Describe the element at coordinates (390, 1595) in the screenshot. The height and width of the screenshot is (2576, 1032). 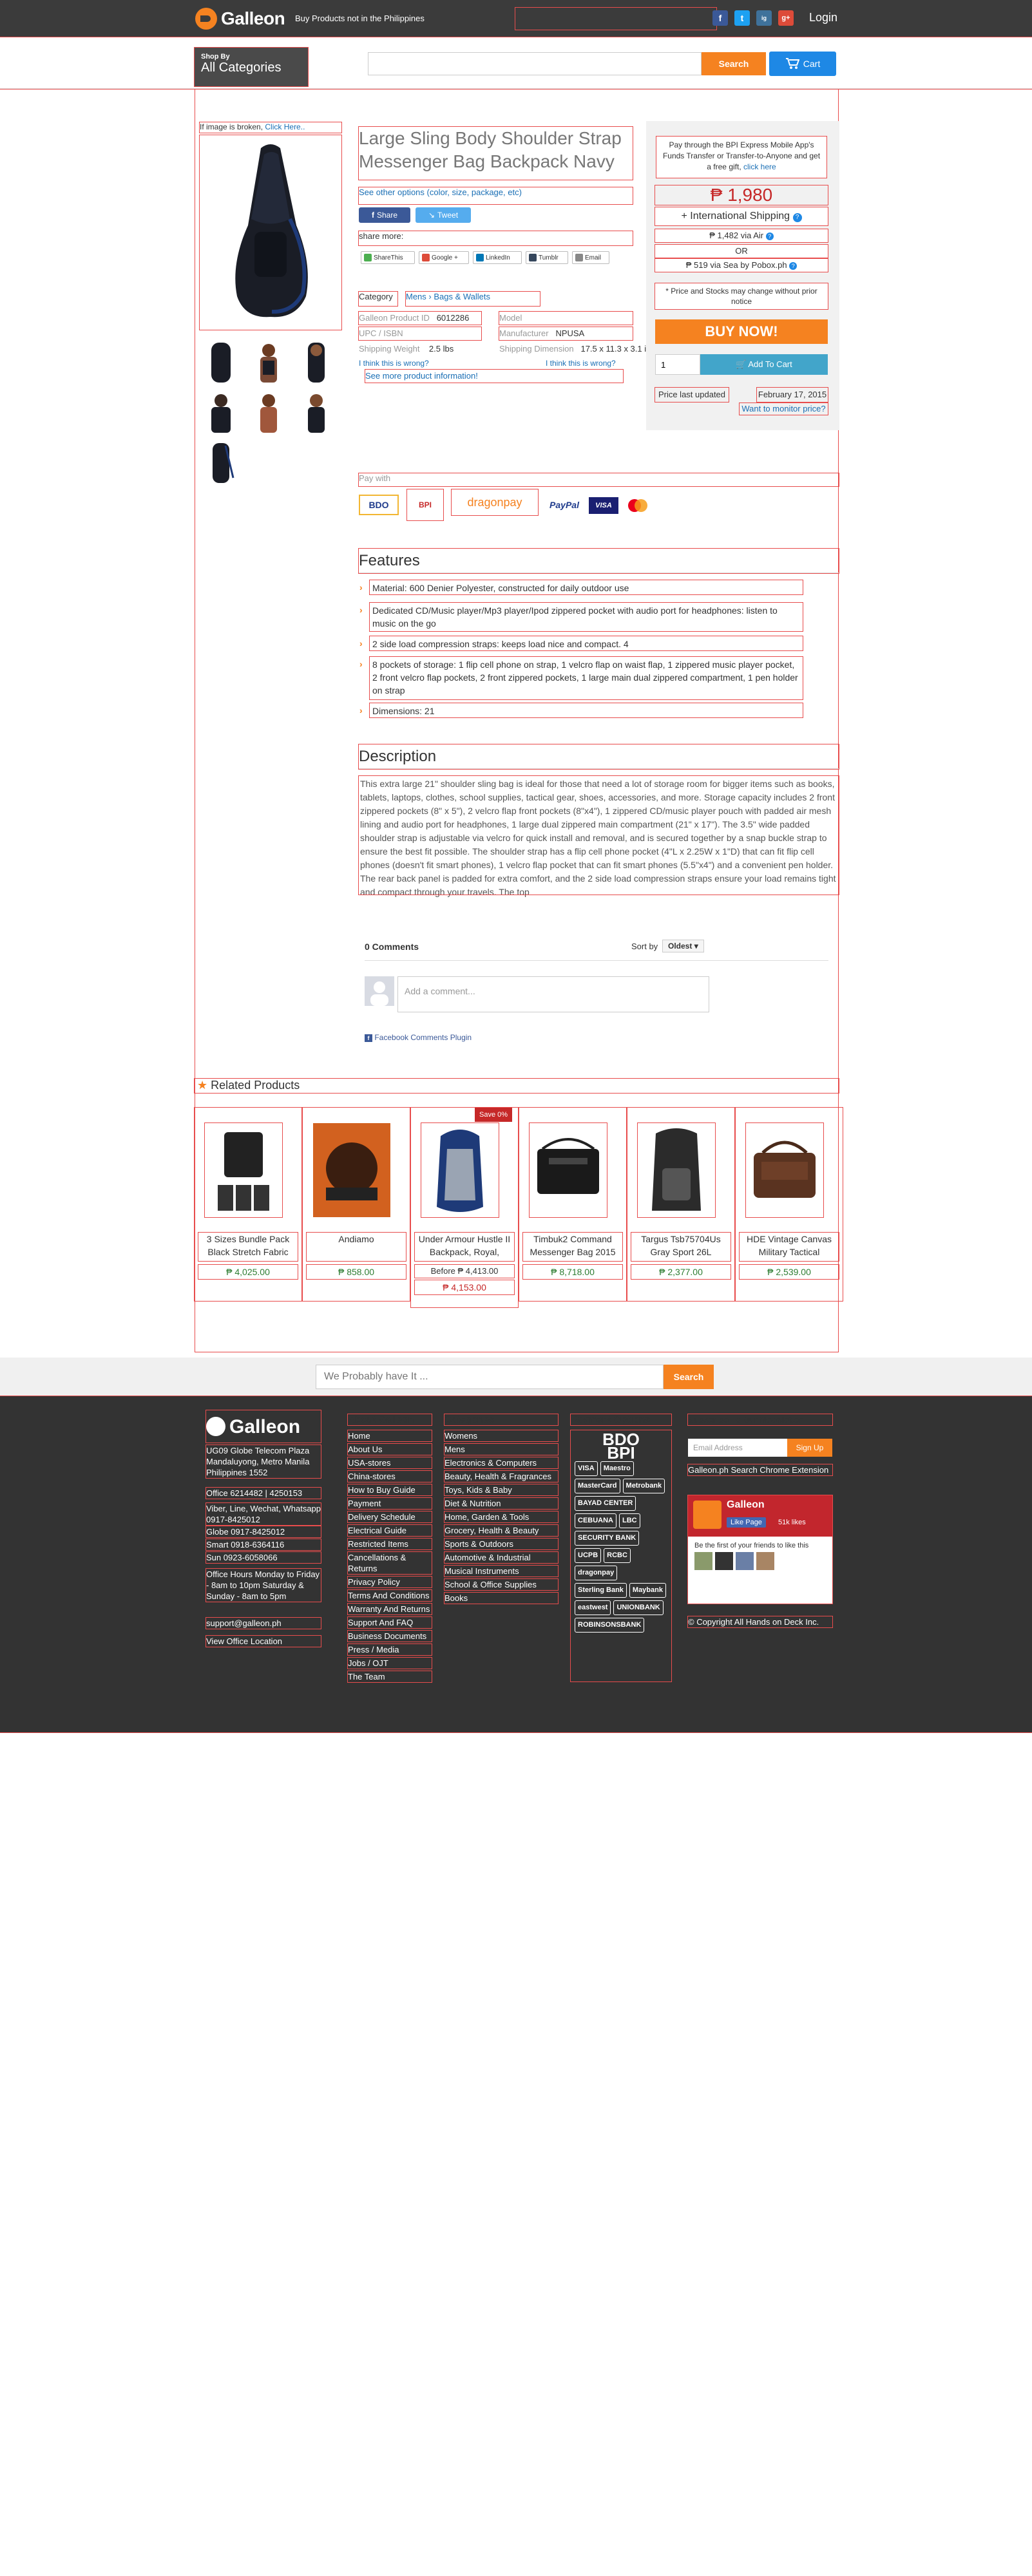
I see `footer-about-link: Terms And Conditions` at that location.